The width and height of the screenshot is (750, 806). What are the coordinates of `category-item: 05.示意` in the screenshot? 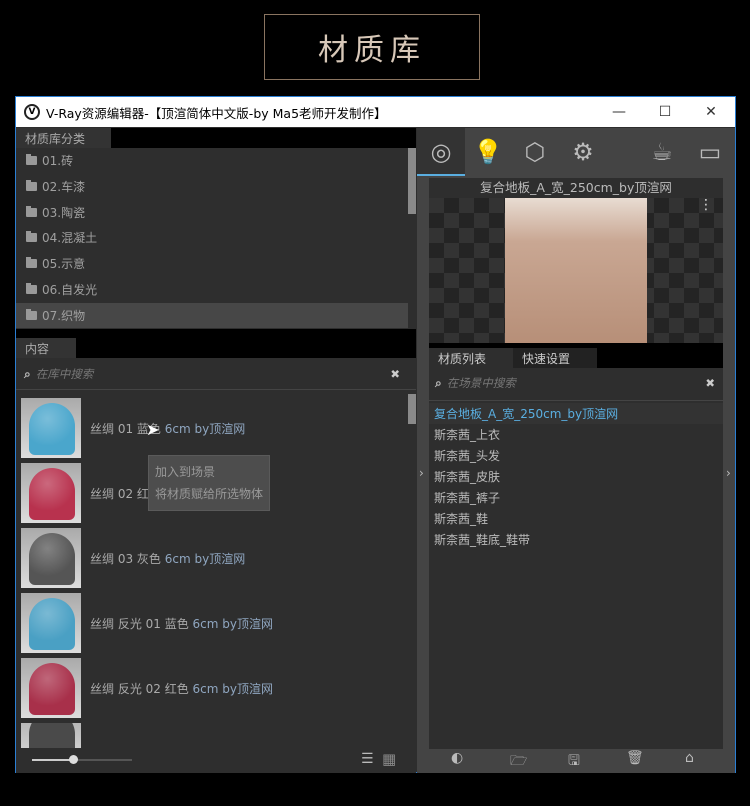 It's located at (212, 263).